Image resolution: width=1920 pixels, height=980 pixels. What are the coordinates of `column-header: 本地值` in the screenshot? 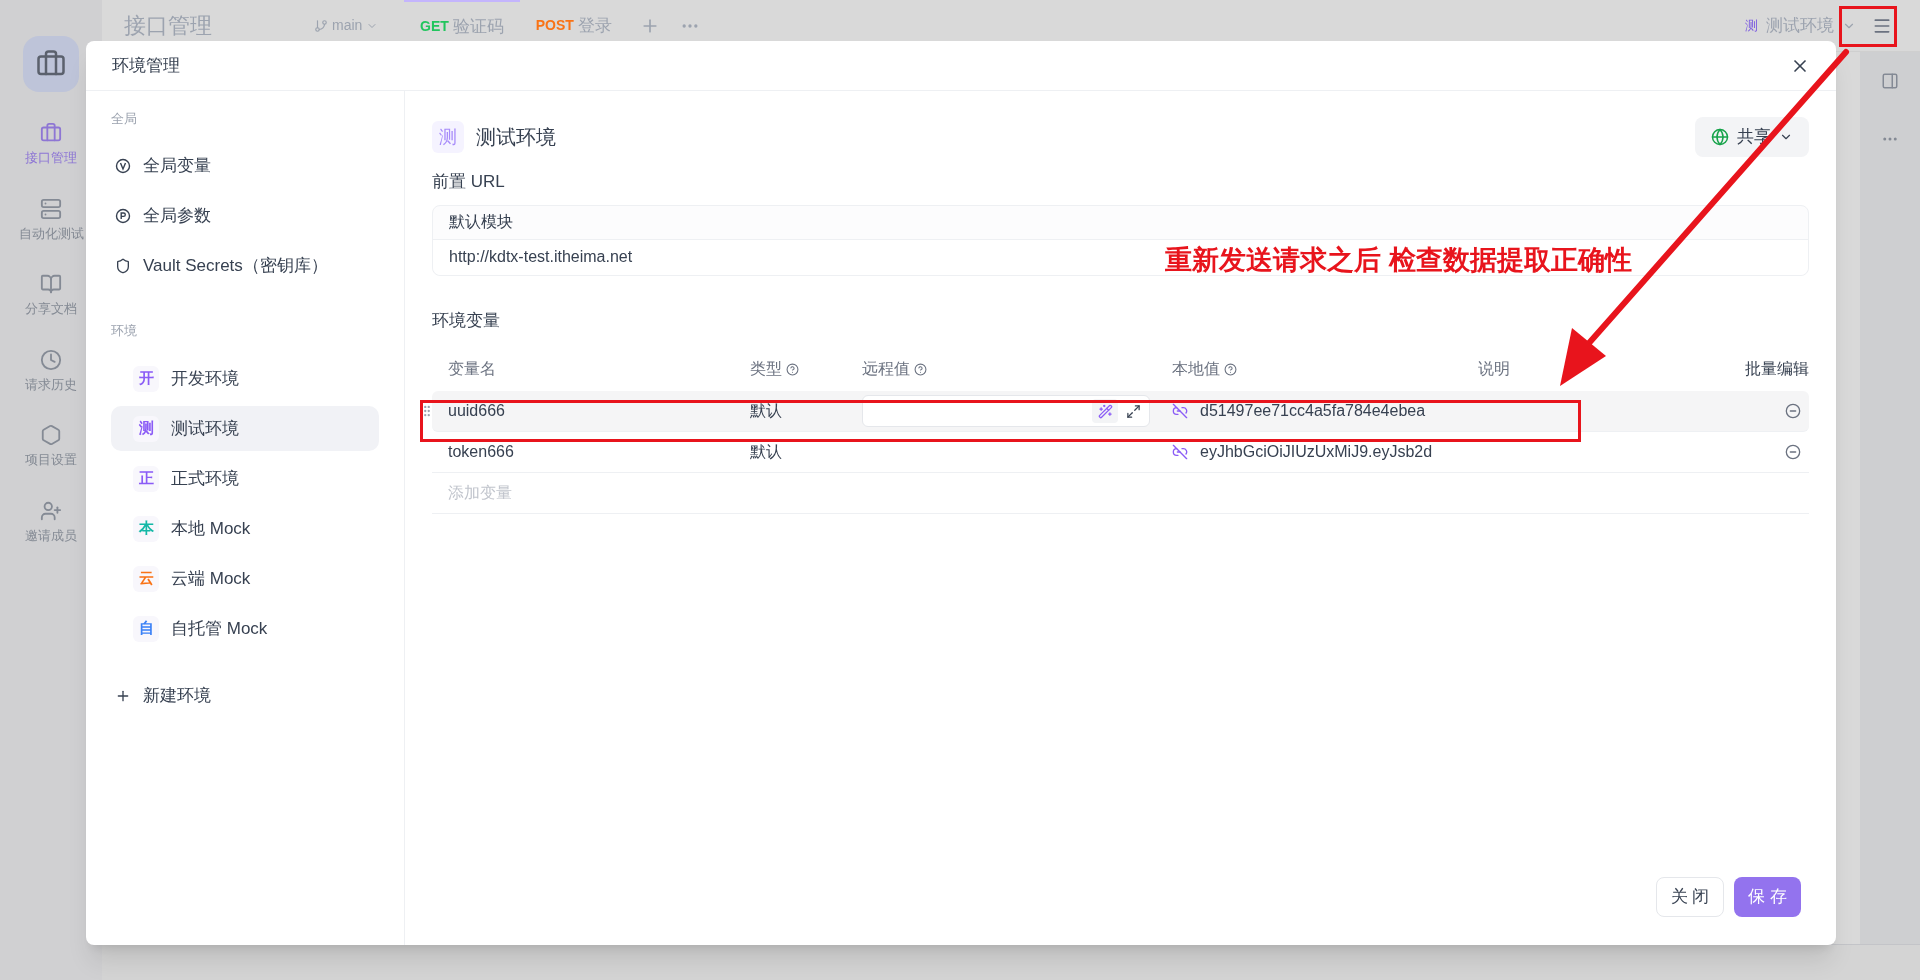 It's located at (1311, 369).